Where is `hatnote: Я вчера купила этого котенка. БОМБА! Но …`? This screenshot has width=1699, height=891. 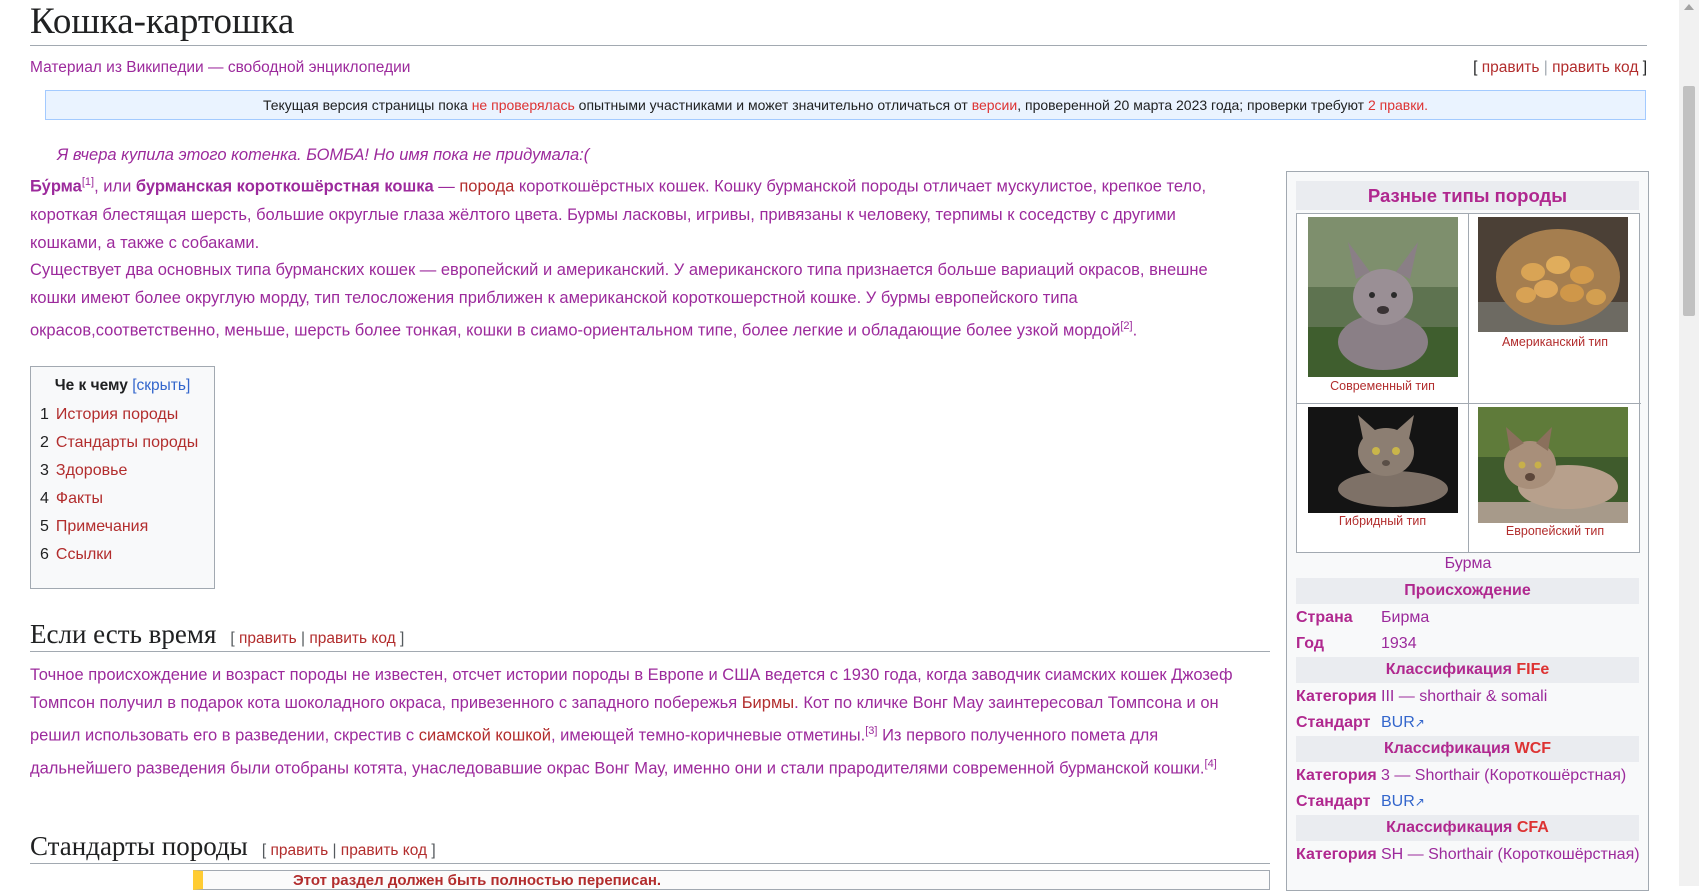 hatnote: Я вчера купила этого котенка. БОМБА! Но … is located at coordinates (323, 155).